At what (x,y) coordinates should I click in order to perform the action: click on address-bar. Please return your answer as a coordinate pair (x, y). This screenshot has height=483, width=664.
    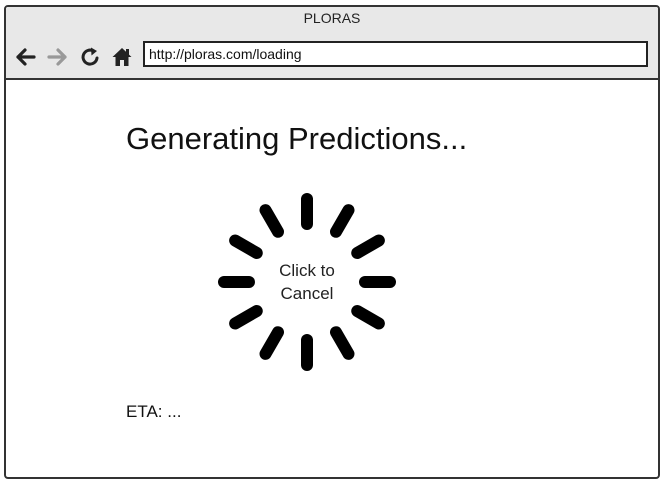
    Looking at the image, I should click on (395, 54).